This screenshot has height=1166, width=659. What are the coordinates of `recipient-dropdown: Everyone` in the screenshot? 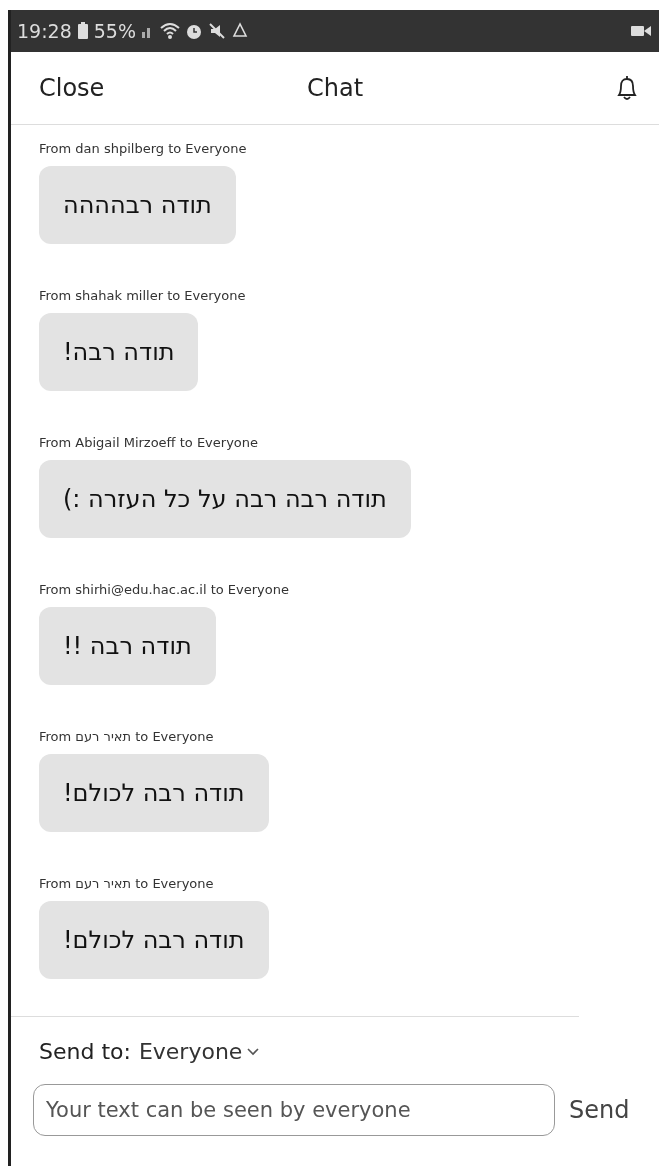 It's located at (199, 1051).